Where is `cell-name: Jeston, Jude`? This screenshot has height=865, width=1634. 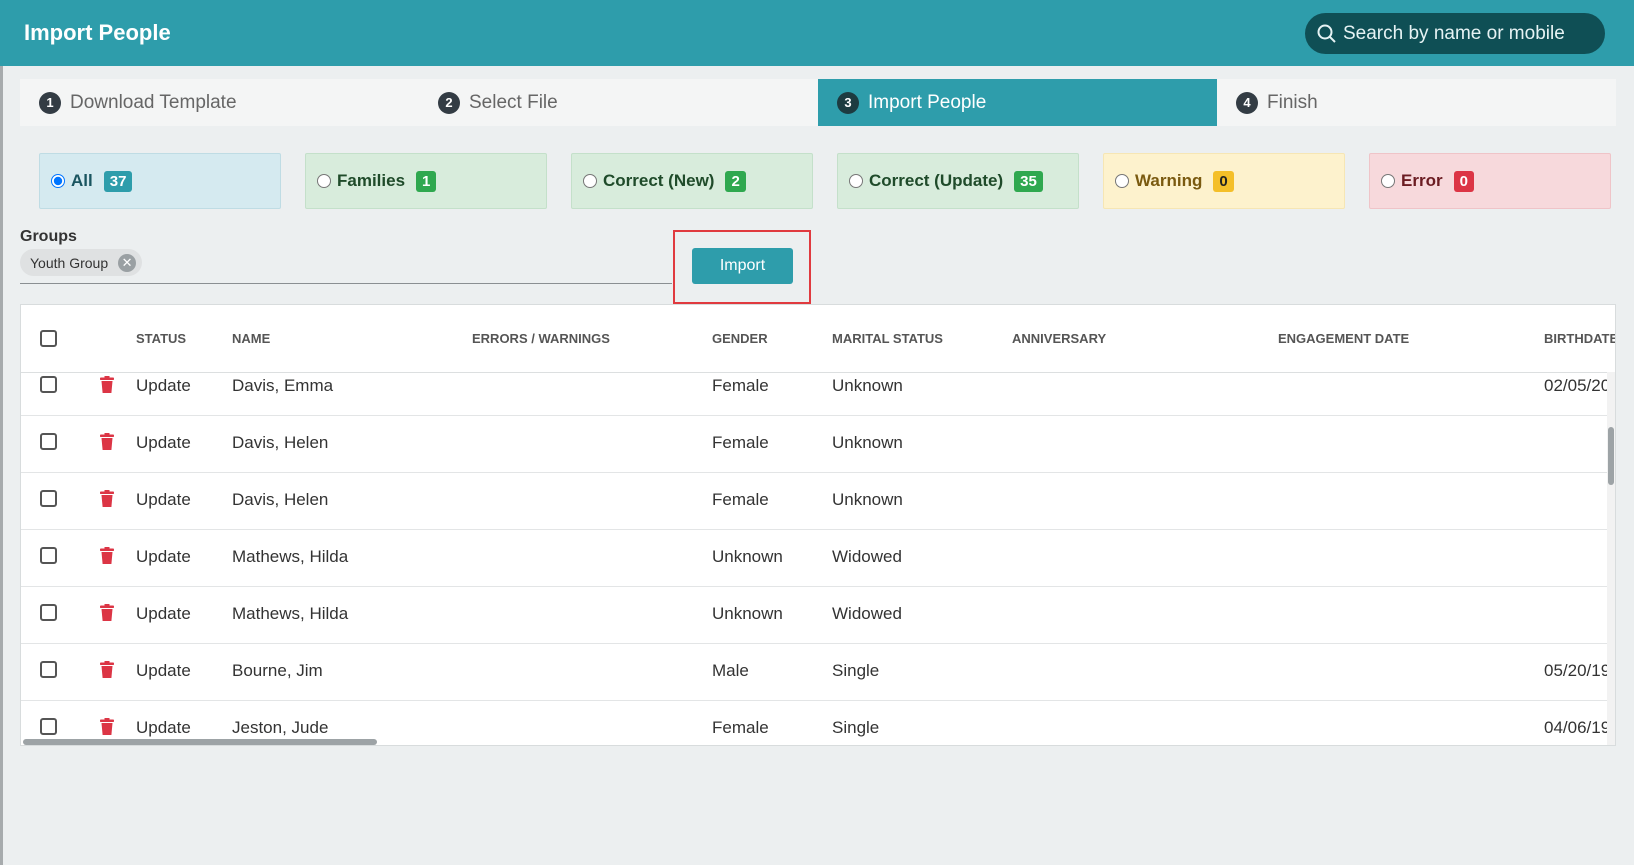
cell-name: Jeston, Jude is located at coordinates (280, 727).